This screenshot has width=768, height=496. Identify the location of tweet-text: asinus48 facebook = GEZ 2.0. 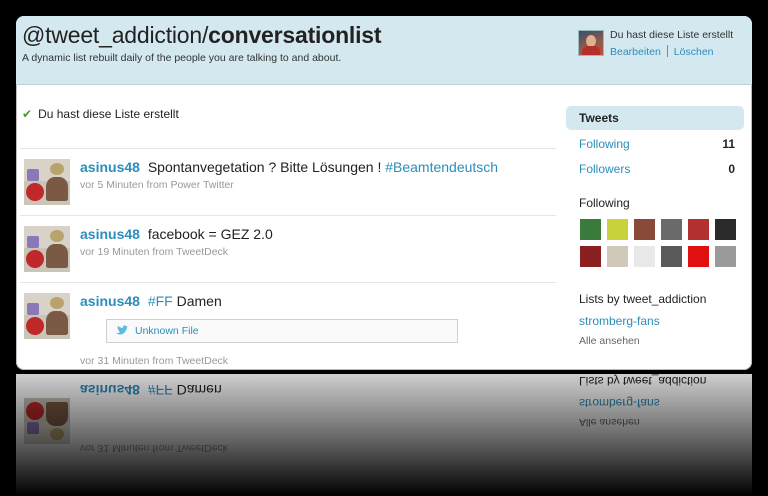
(176, 234).